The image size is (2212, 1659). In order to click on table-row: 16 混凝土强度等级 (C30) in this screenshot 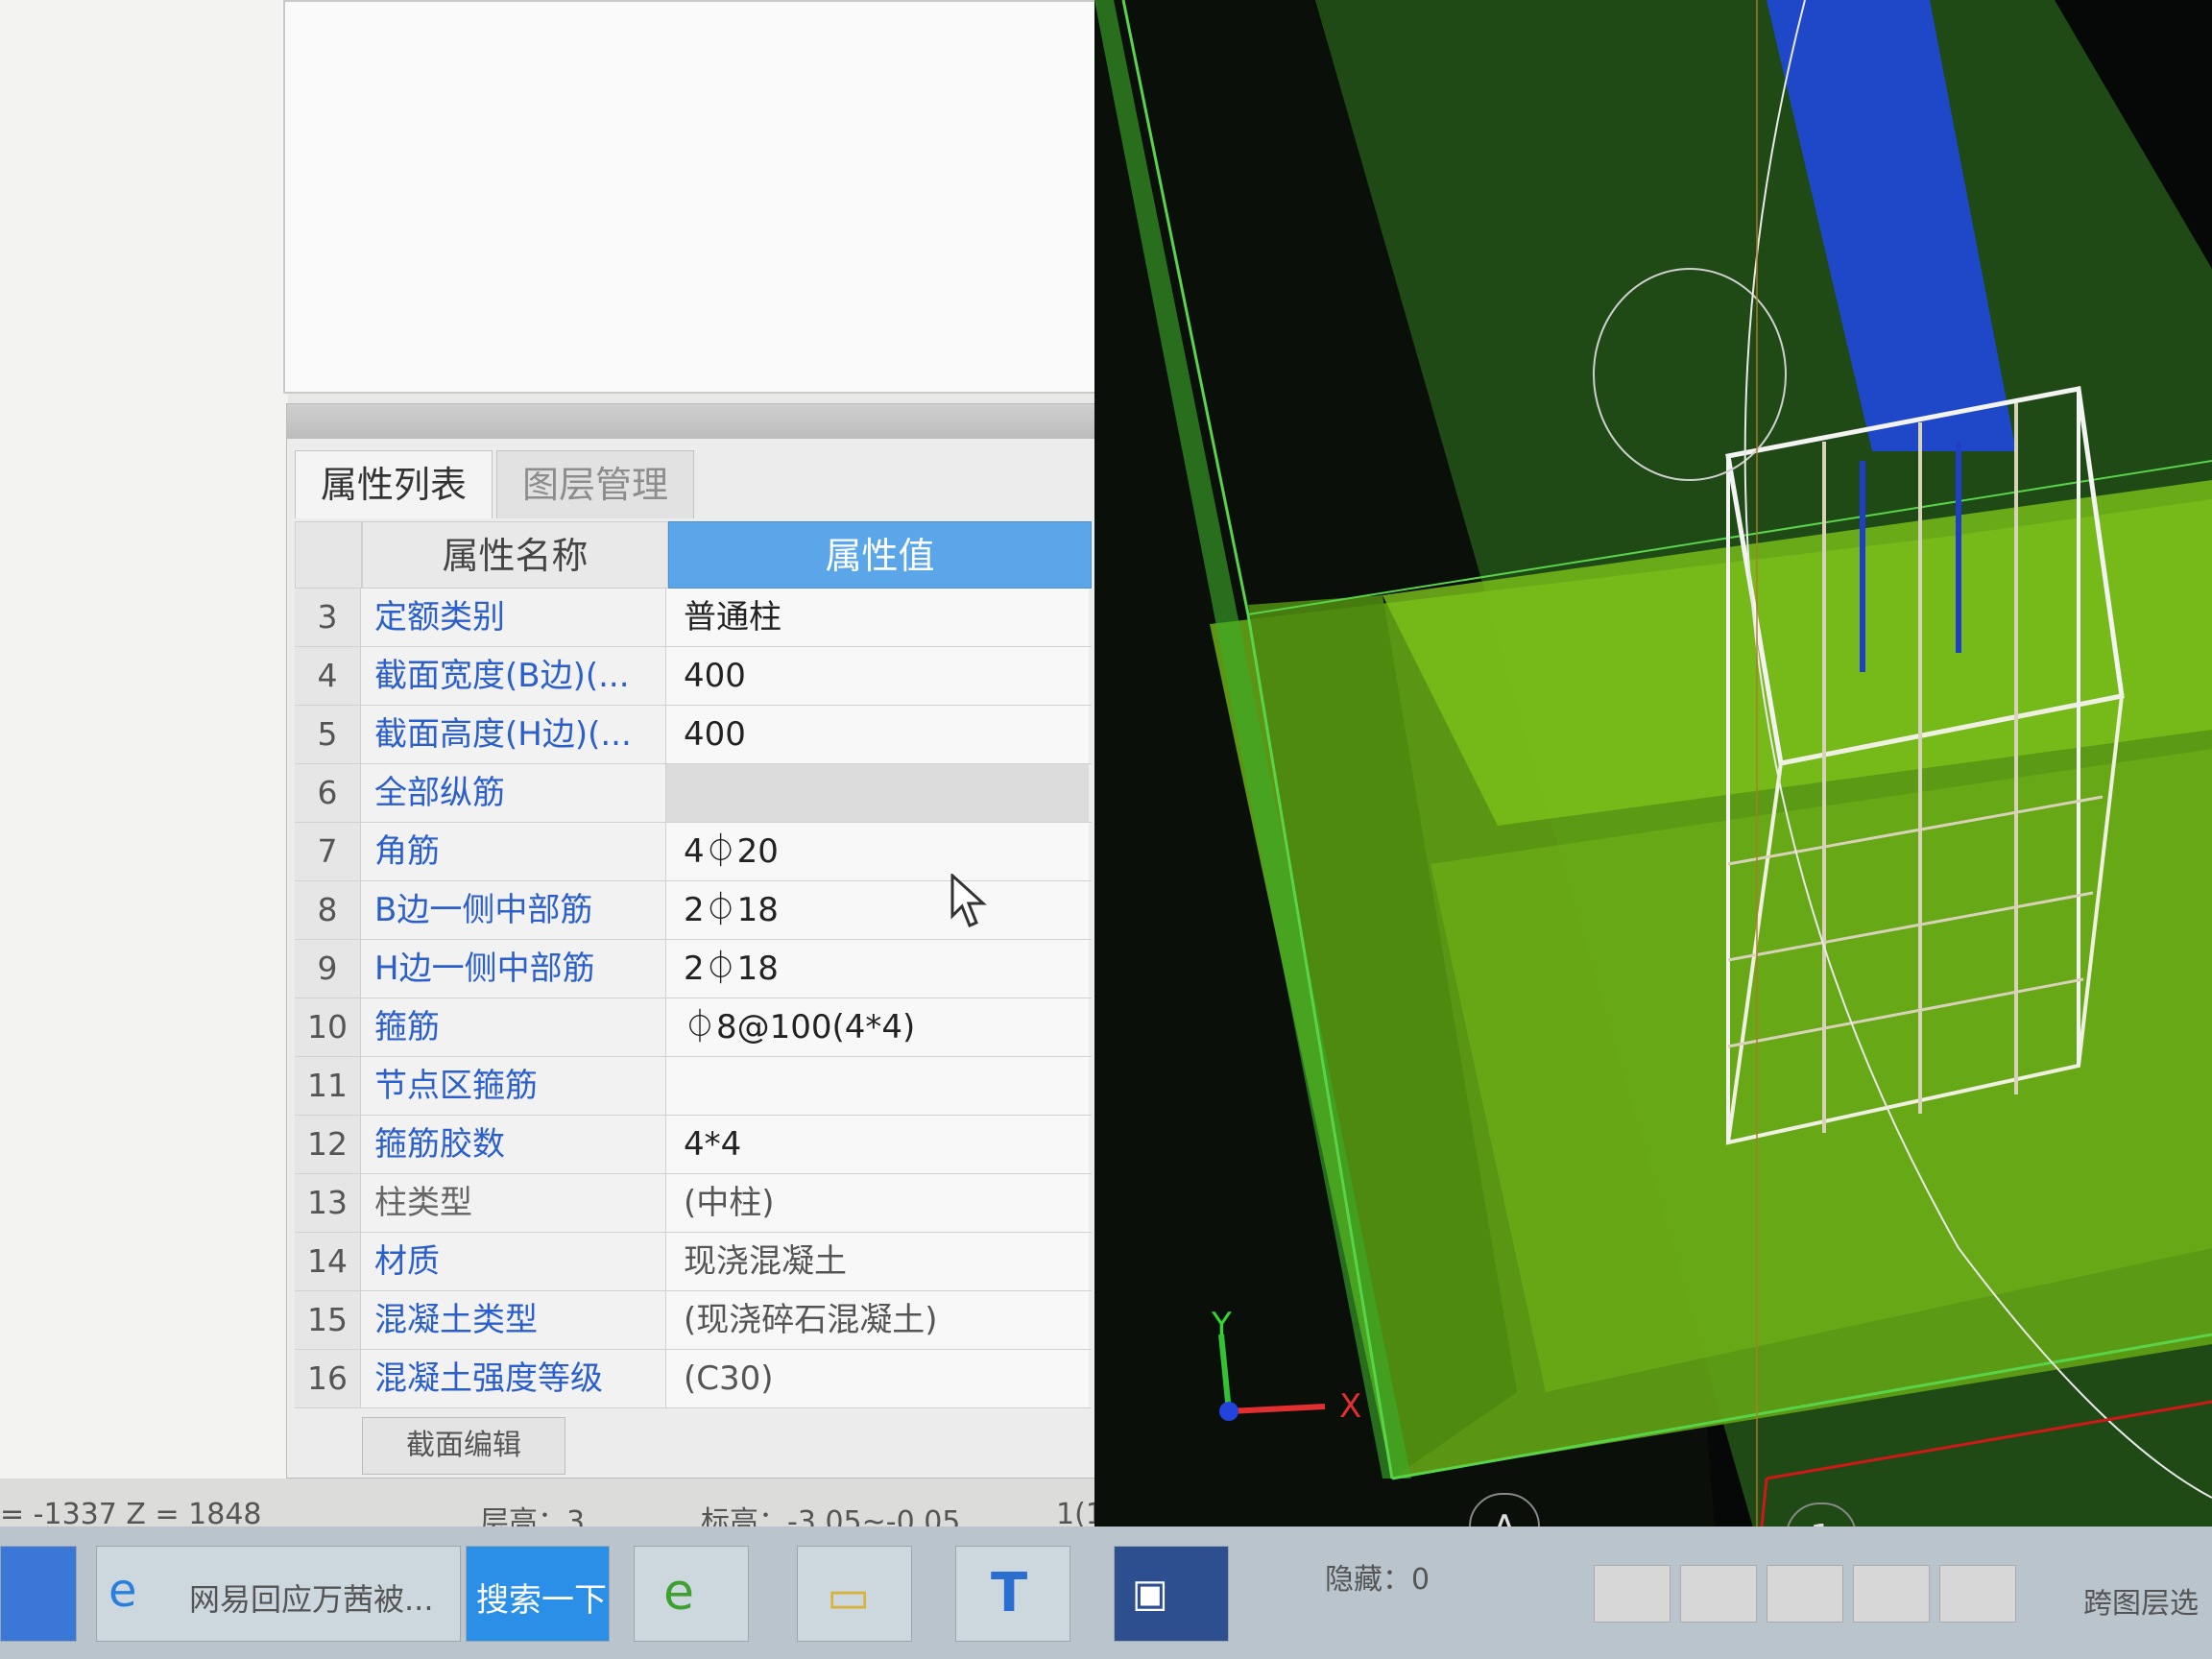, I will do `click(693, 1379)`.